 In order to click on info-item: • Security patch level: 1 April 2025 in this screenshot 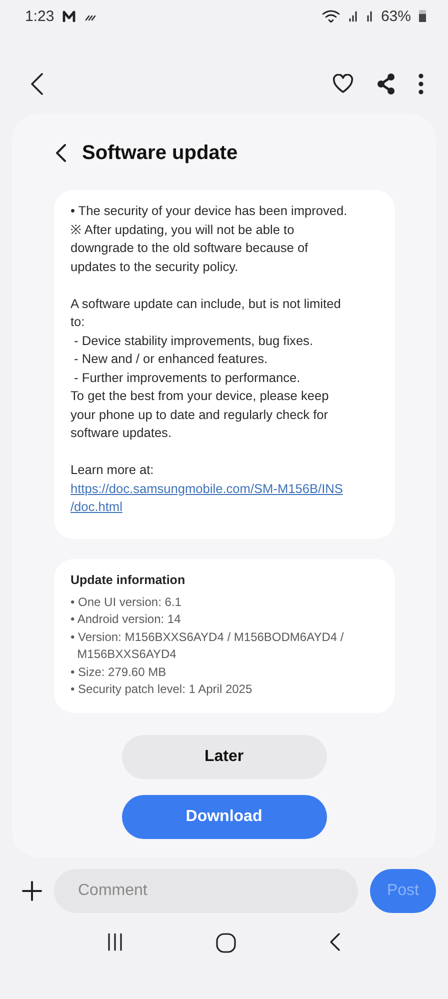, I will do `click(162, 689)`.